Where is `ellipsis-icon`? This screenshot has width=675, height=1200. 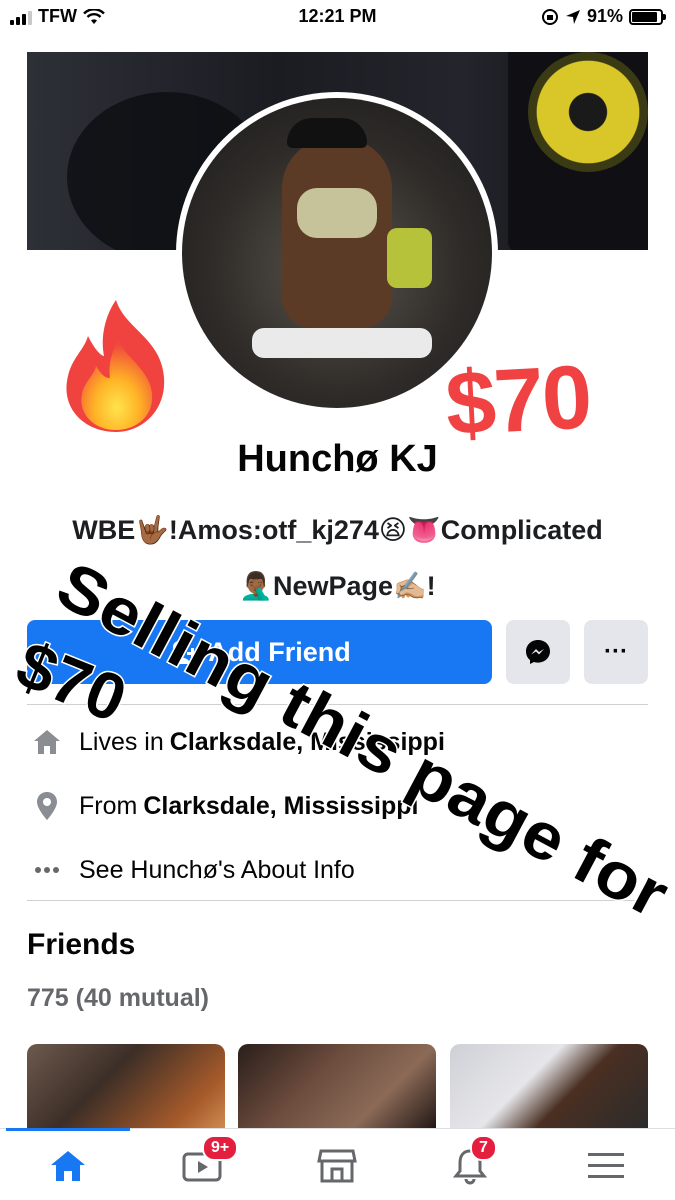 ellipsis-icon is located at coordinates (47, 870).